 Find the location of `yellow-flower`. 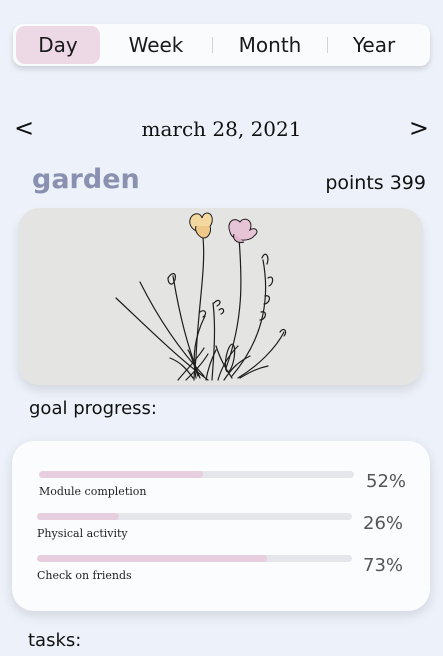

yellow-flower is located at coordinates (201, 225).